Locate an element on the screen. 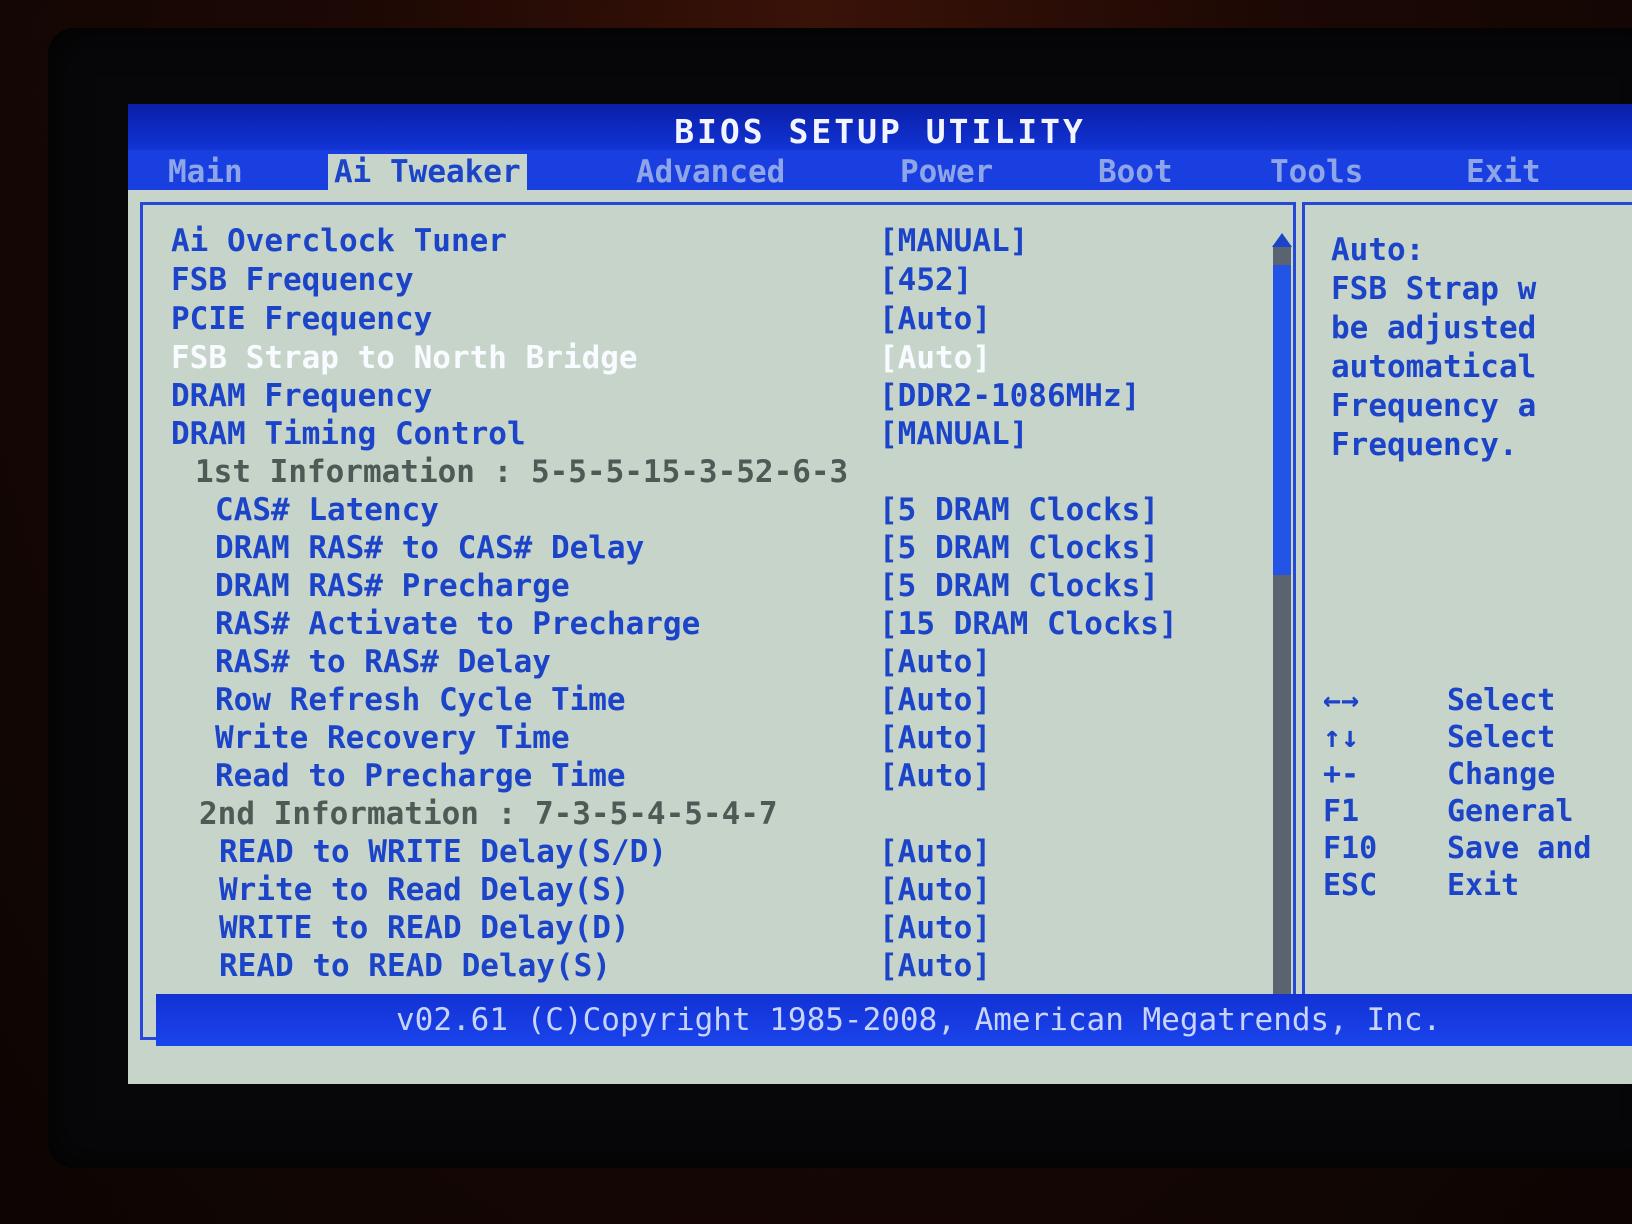 This screenshot has width=1632, height=1224. bios-title: BIOS SETUP UTILITY is located at coordinates (880, 131).